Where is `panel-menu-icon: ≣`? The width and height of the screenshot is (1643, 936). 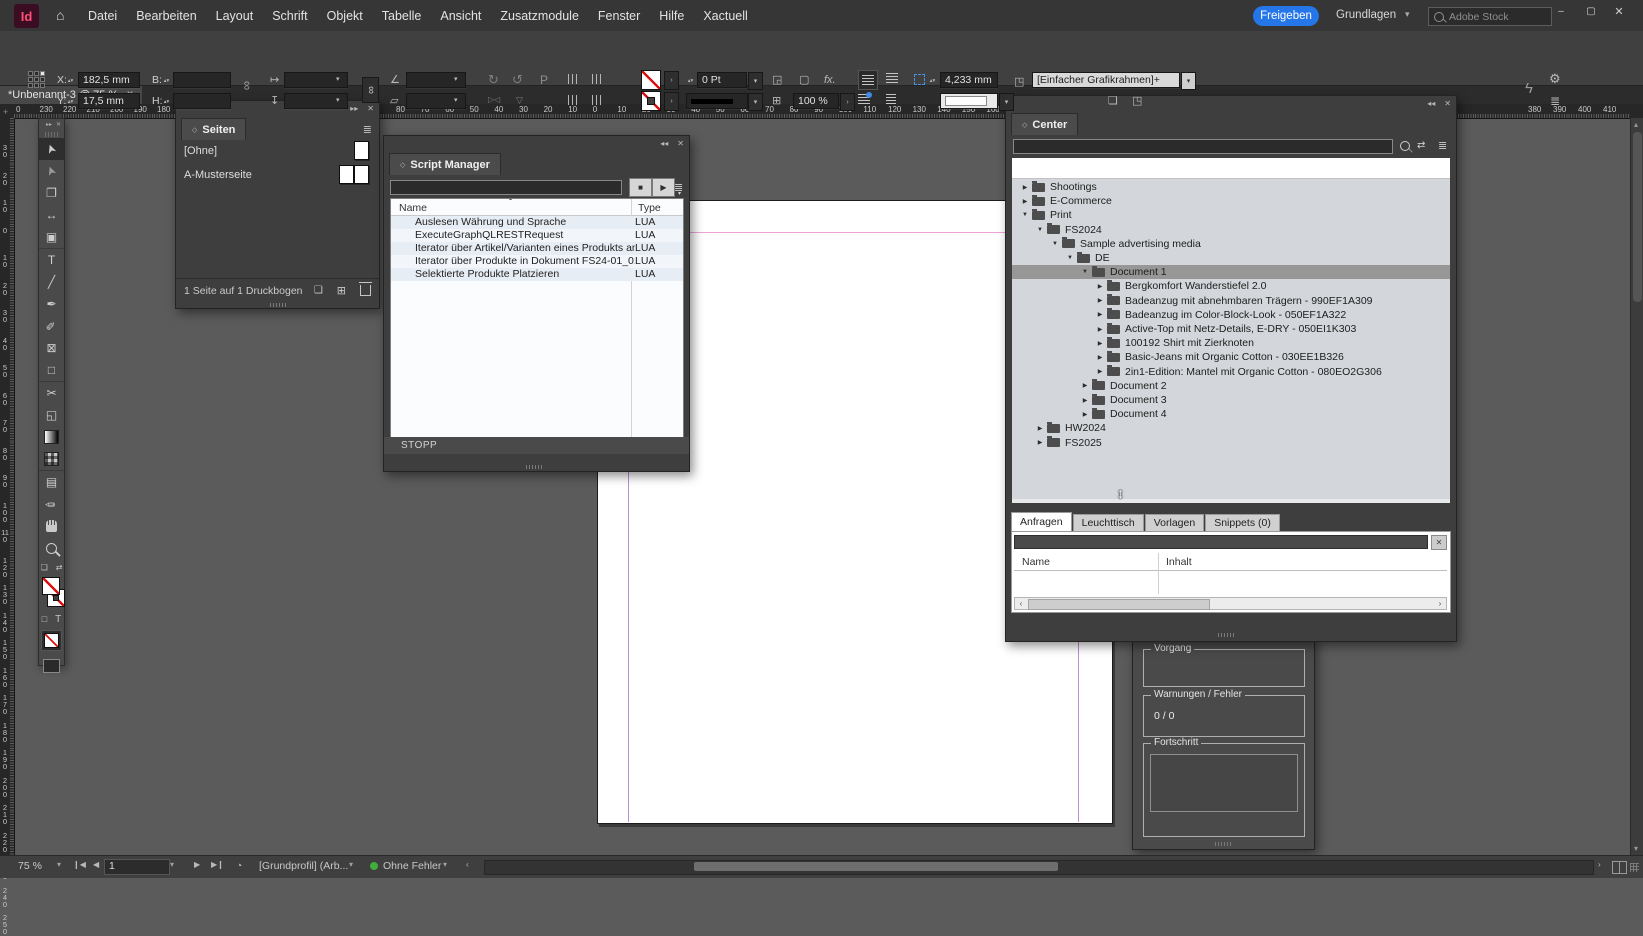
panel-menu-icon: ≣ is located at coordinates (367, 129).